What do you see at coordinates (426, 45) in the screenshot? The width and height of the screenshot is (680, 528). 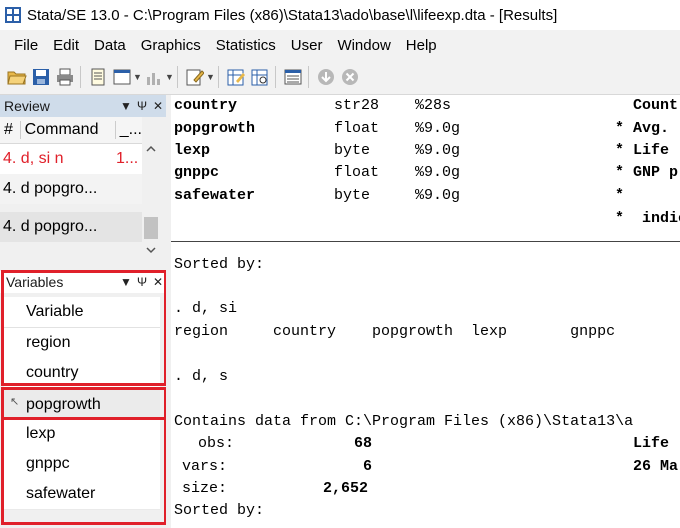 I see `menu-help: Help` at bounding box center [426, 45].